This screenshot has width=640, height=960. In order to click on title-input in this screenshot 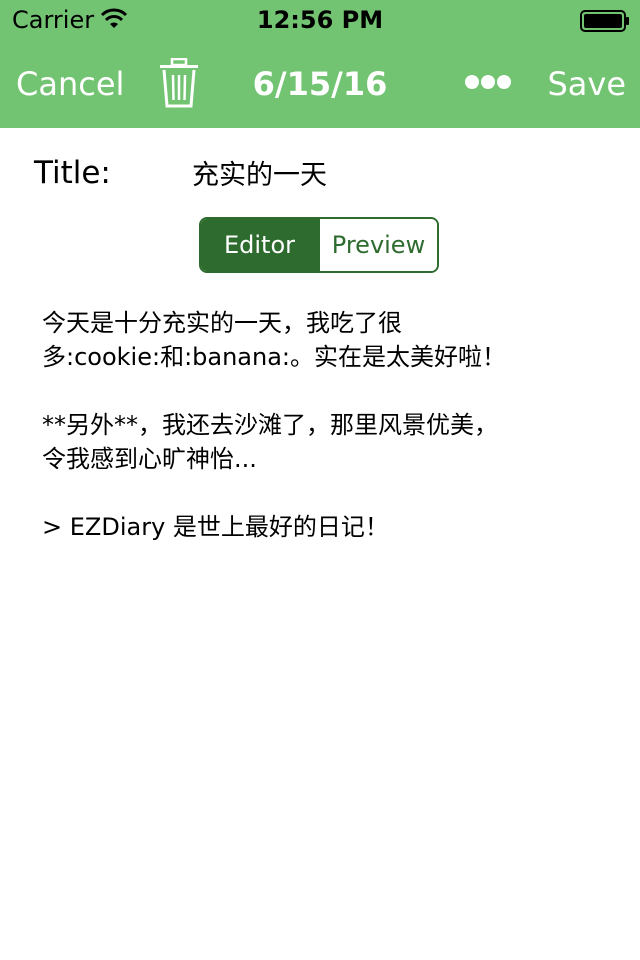, I will do `click(407, 172)`.